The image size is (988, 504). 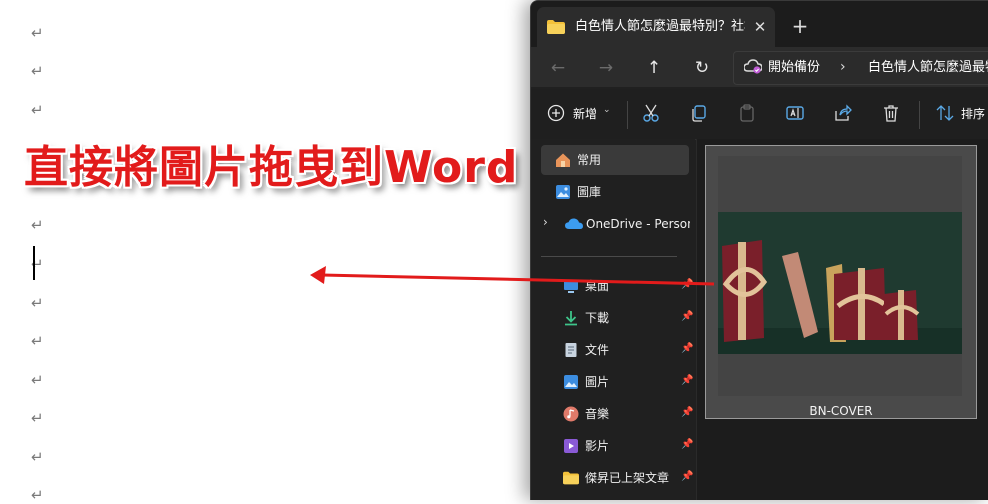 What do you see at coordinates (563, 160) in the screenshot?
I see `home-icon` at bounding box center [563, 160].